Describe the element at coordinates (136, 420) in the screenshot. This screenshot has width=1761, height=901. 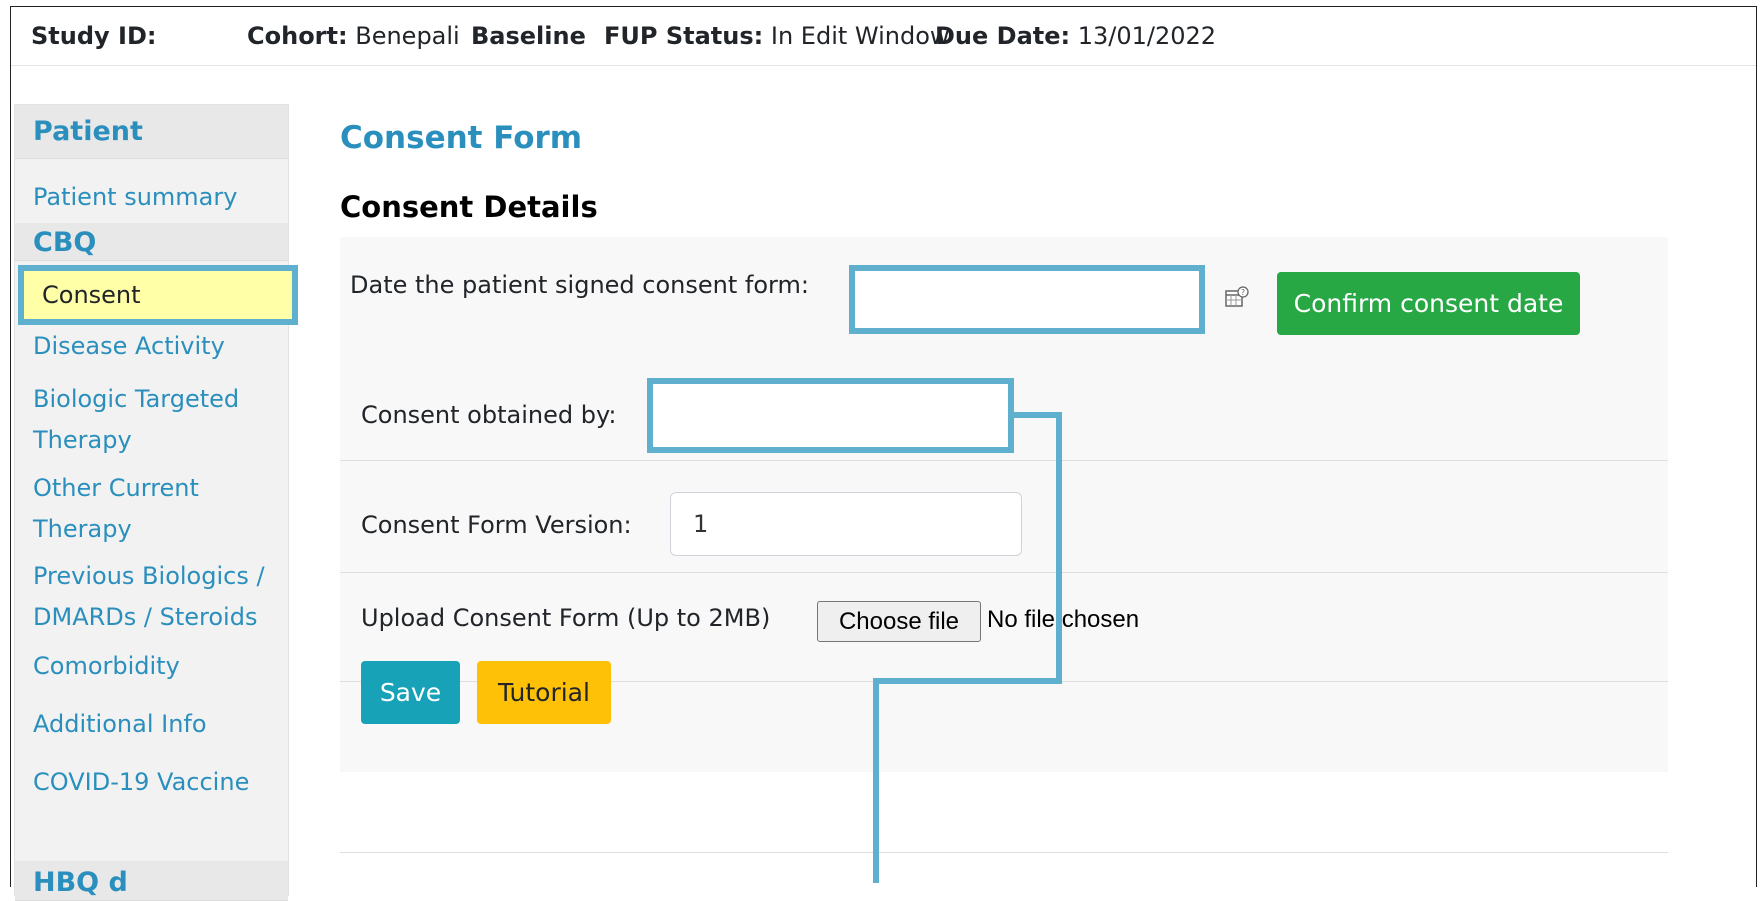
I see `sidebar-item-biologic-targeted-therapy: Biologic Targeted Therapy` at that location.